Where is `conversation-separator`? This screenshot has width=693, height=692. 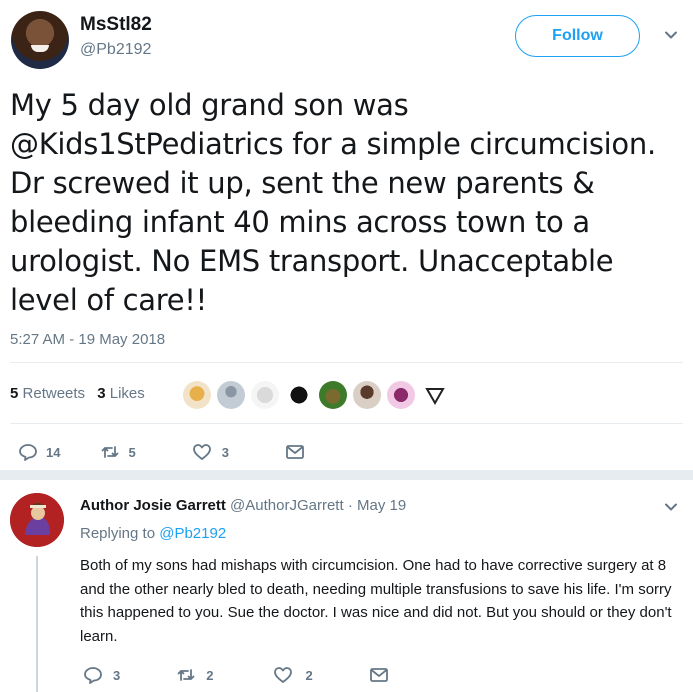
conversation-separator is located at coordinates (346, 475).